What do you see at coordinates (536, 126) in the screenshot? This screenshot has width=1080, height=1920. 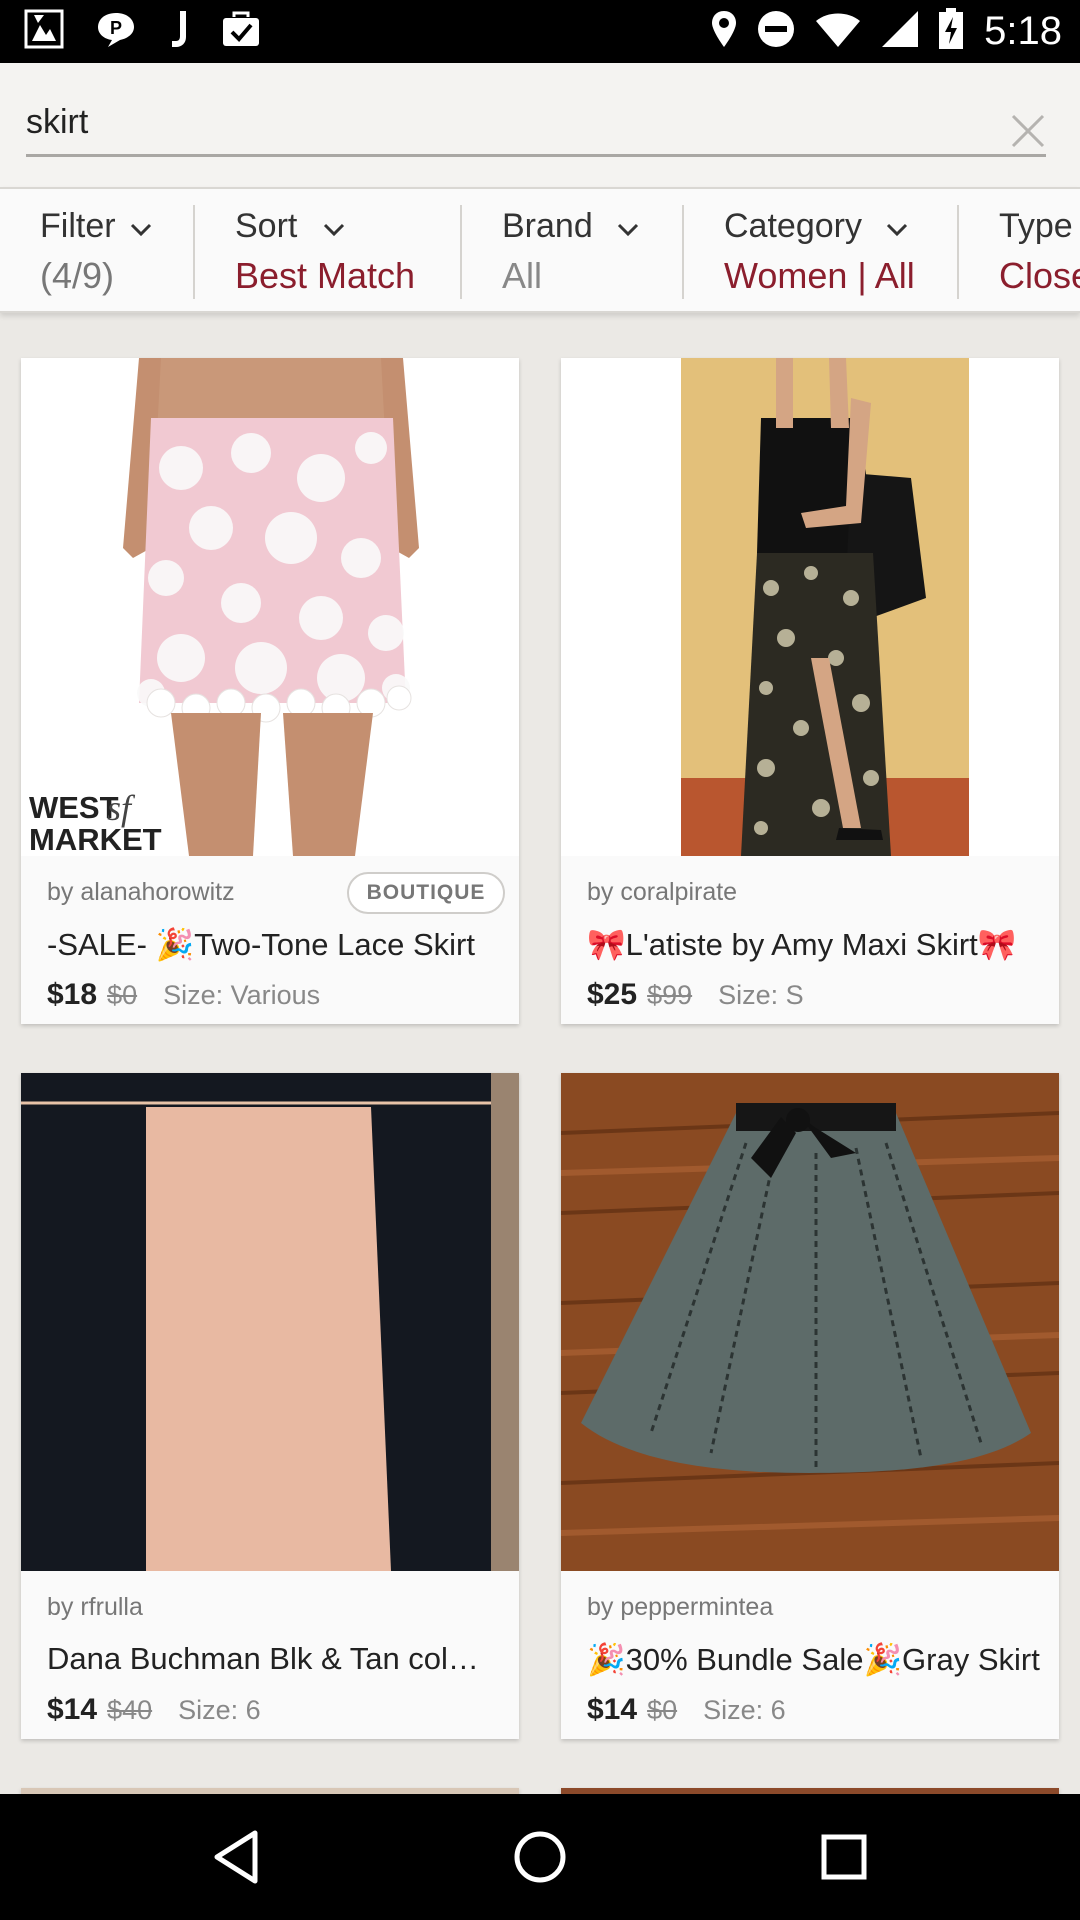 I see `search-input` at bounding box center [536, 126].